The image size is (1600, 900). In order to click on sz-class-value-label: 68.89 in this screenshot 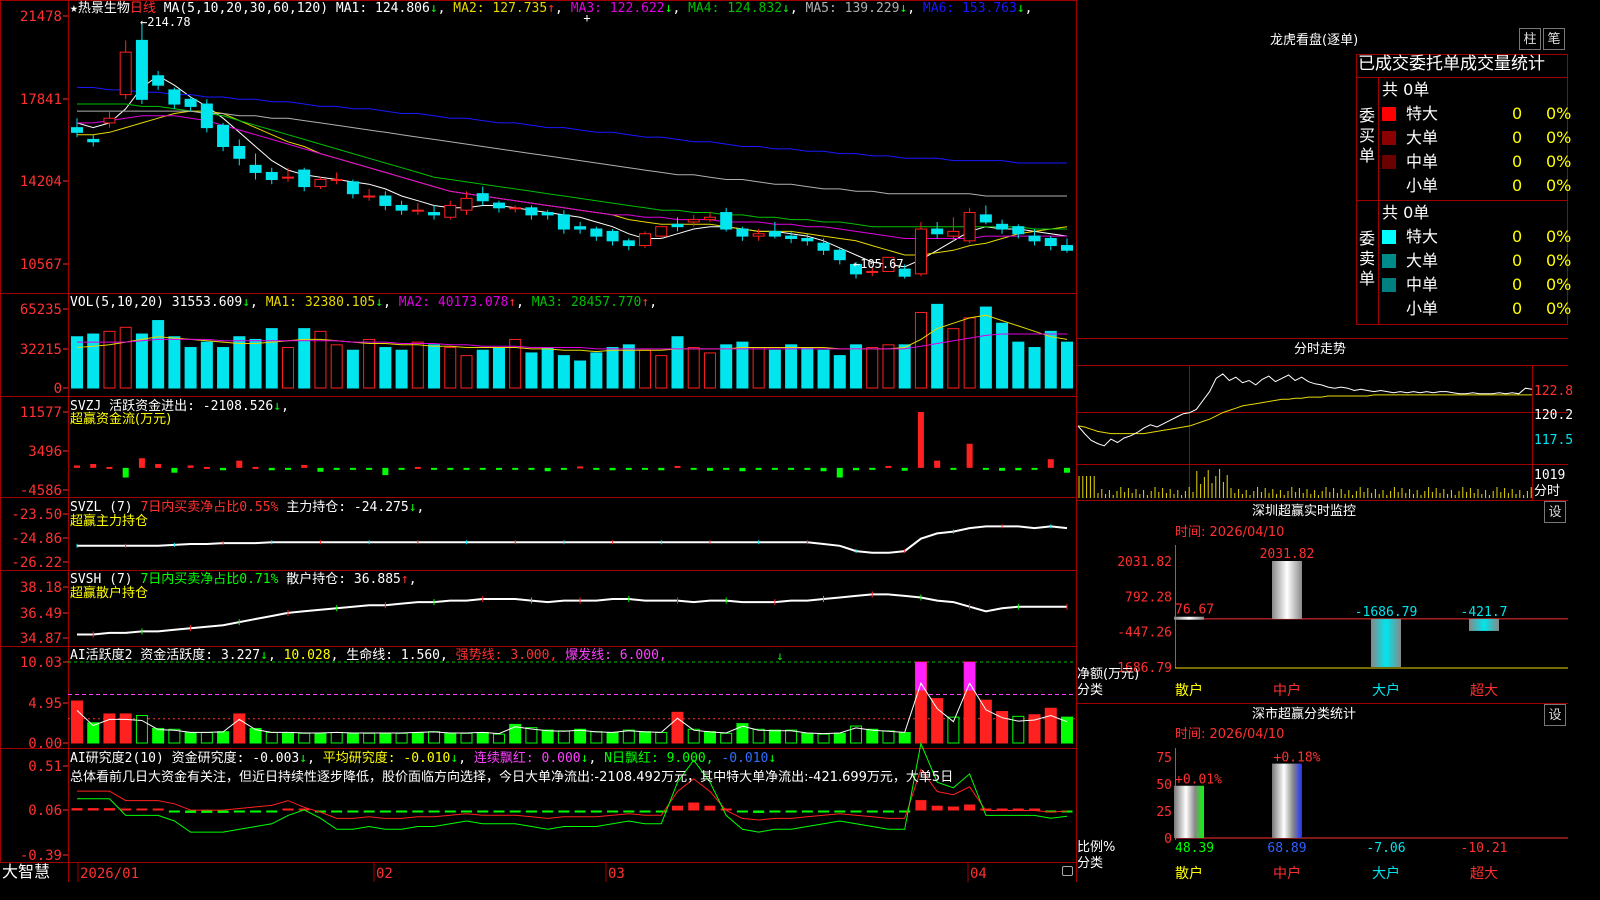, I will do `click(1286, 848)`.